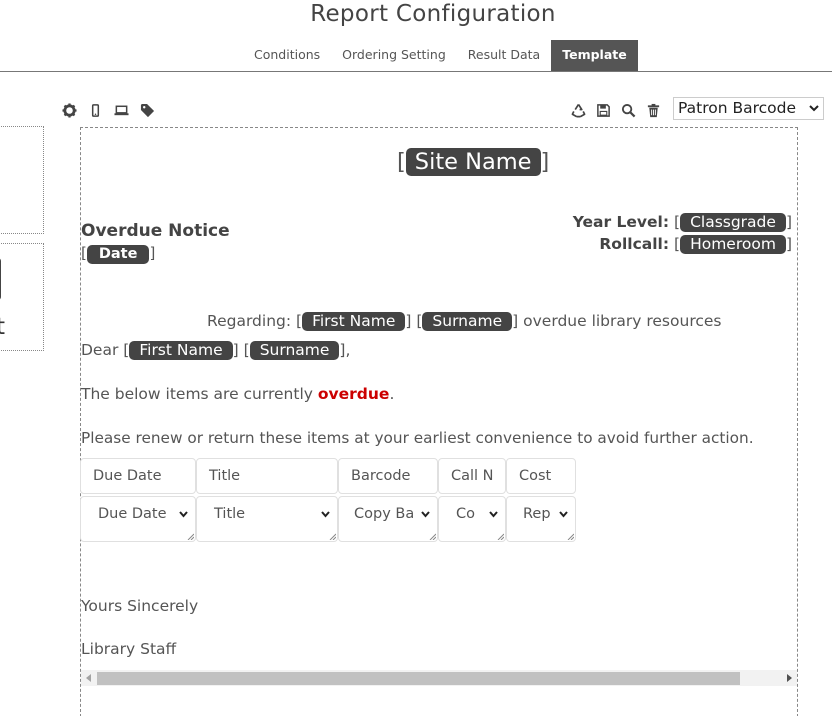 This screenshot has height=716, width=832. Describe the element at coordinates (384, 514) in the screenshot. I see `select-value: Copy Ba` at that location.